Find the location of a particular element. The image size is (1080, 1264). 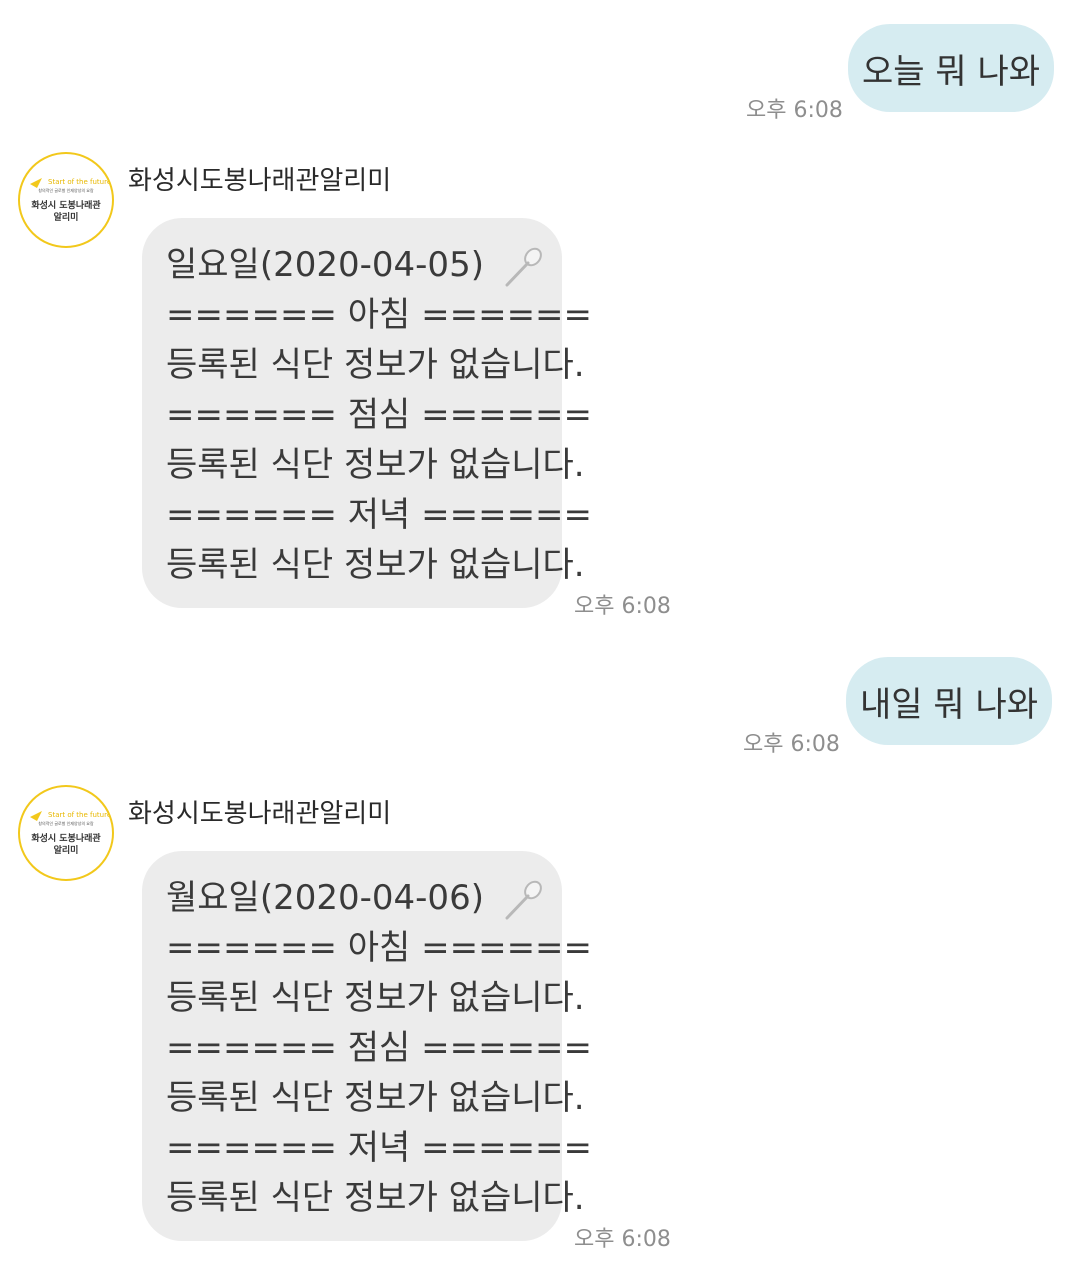

message-text: 내일 뭐 나와 is located at coordinates (948, 704).